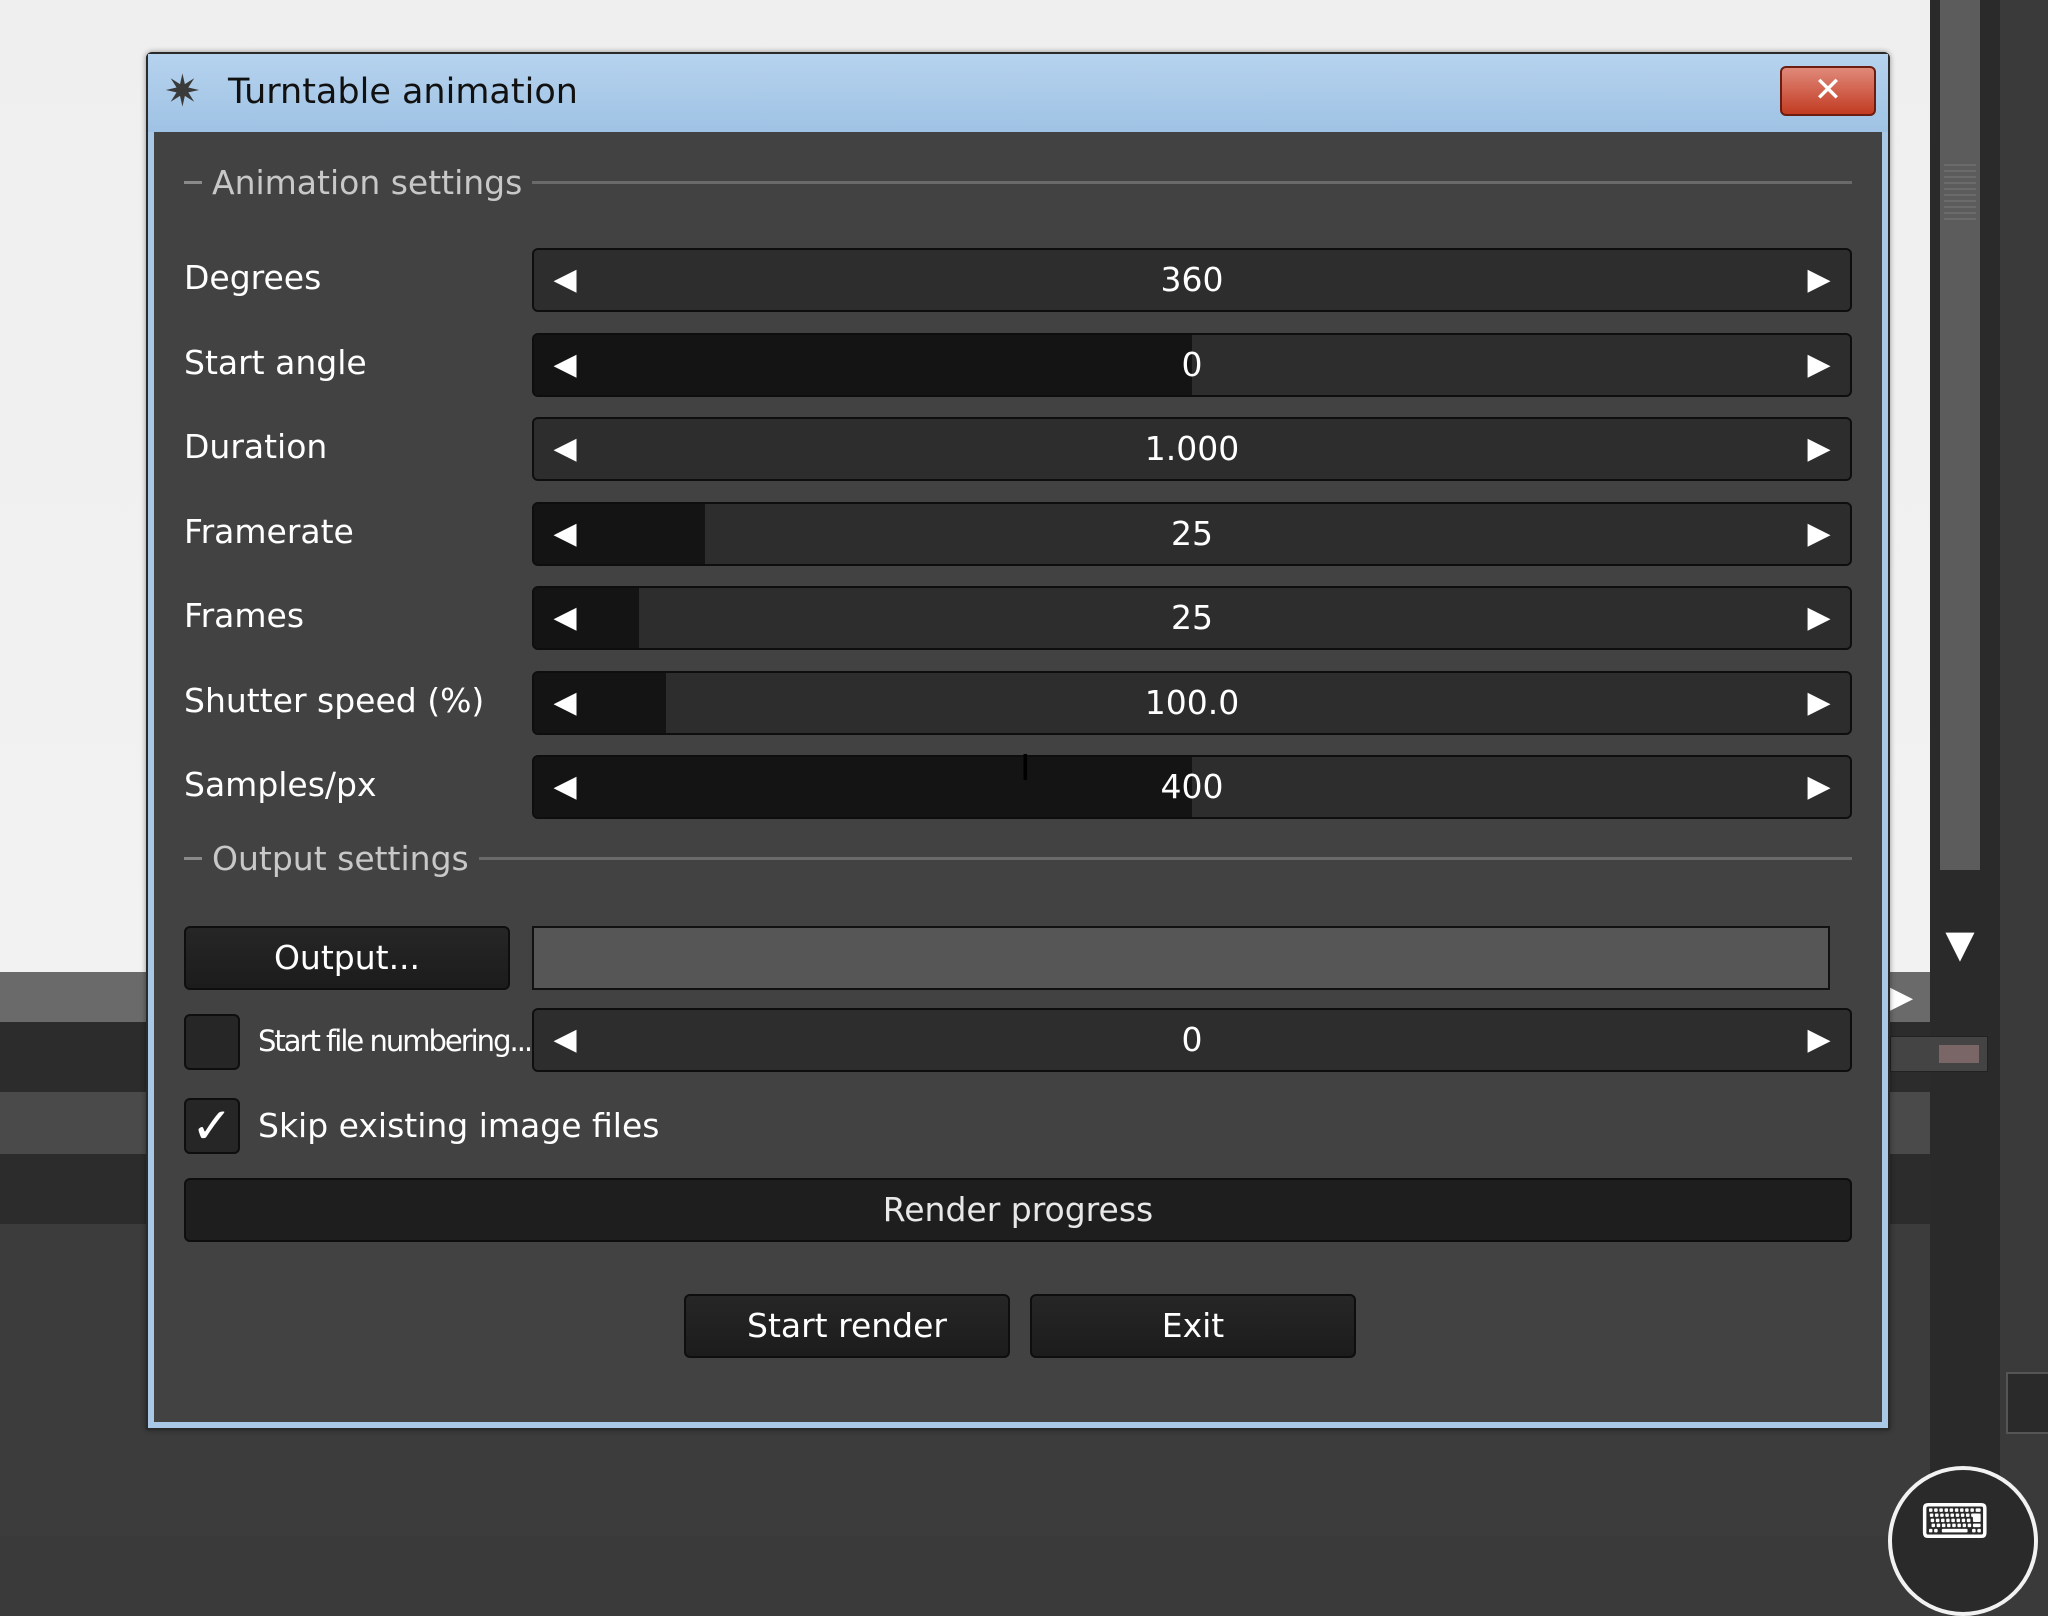 This screenshot has height=1616, width=2048. What do you see at coordinates (1960, 435) in the screenshot?
I see `background-scrollbar` at bounding box center [1960, 435].